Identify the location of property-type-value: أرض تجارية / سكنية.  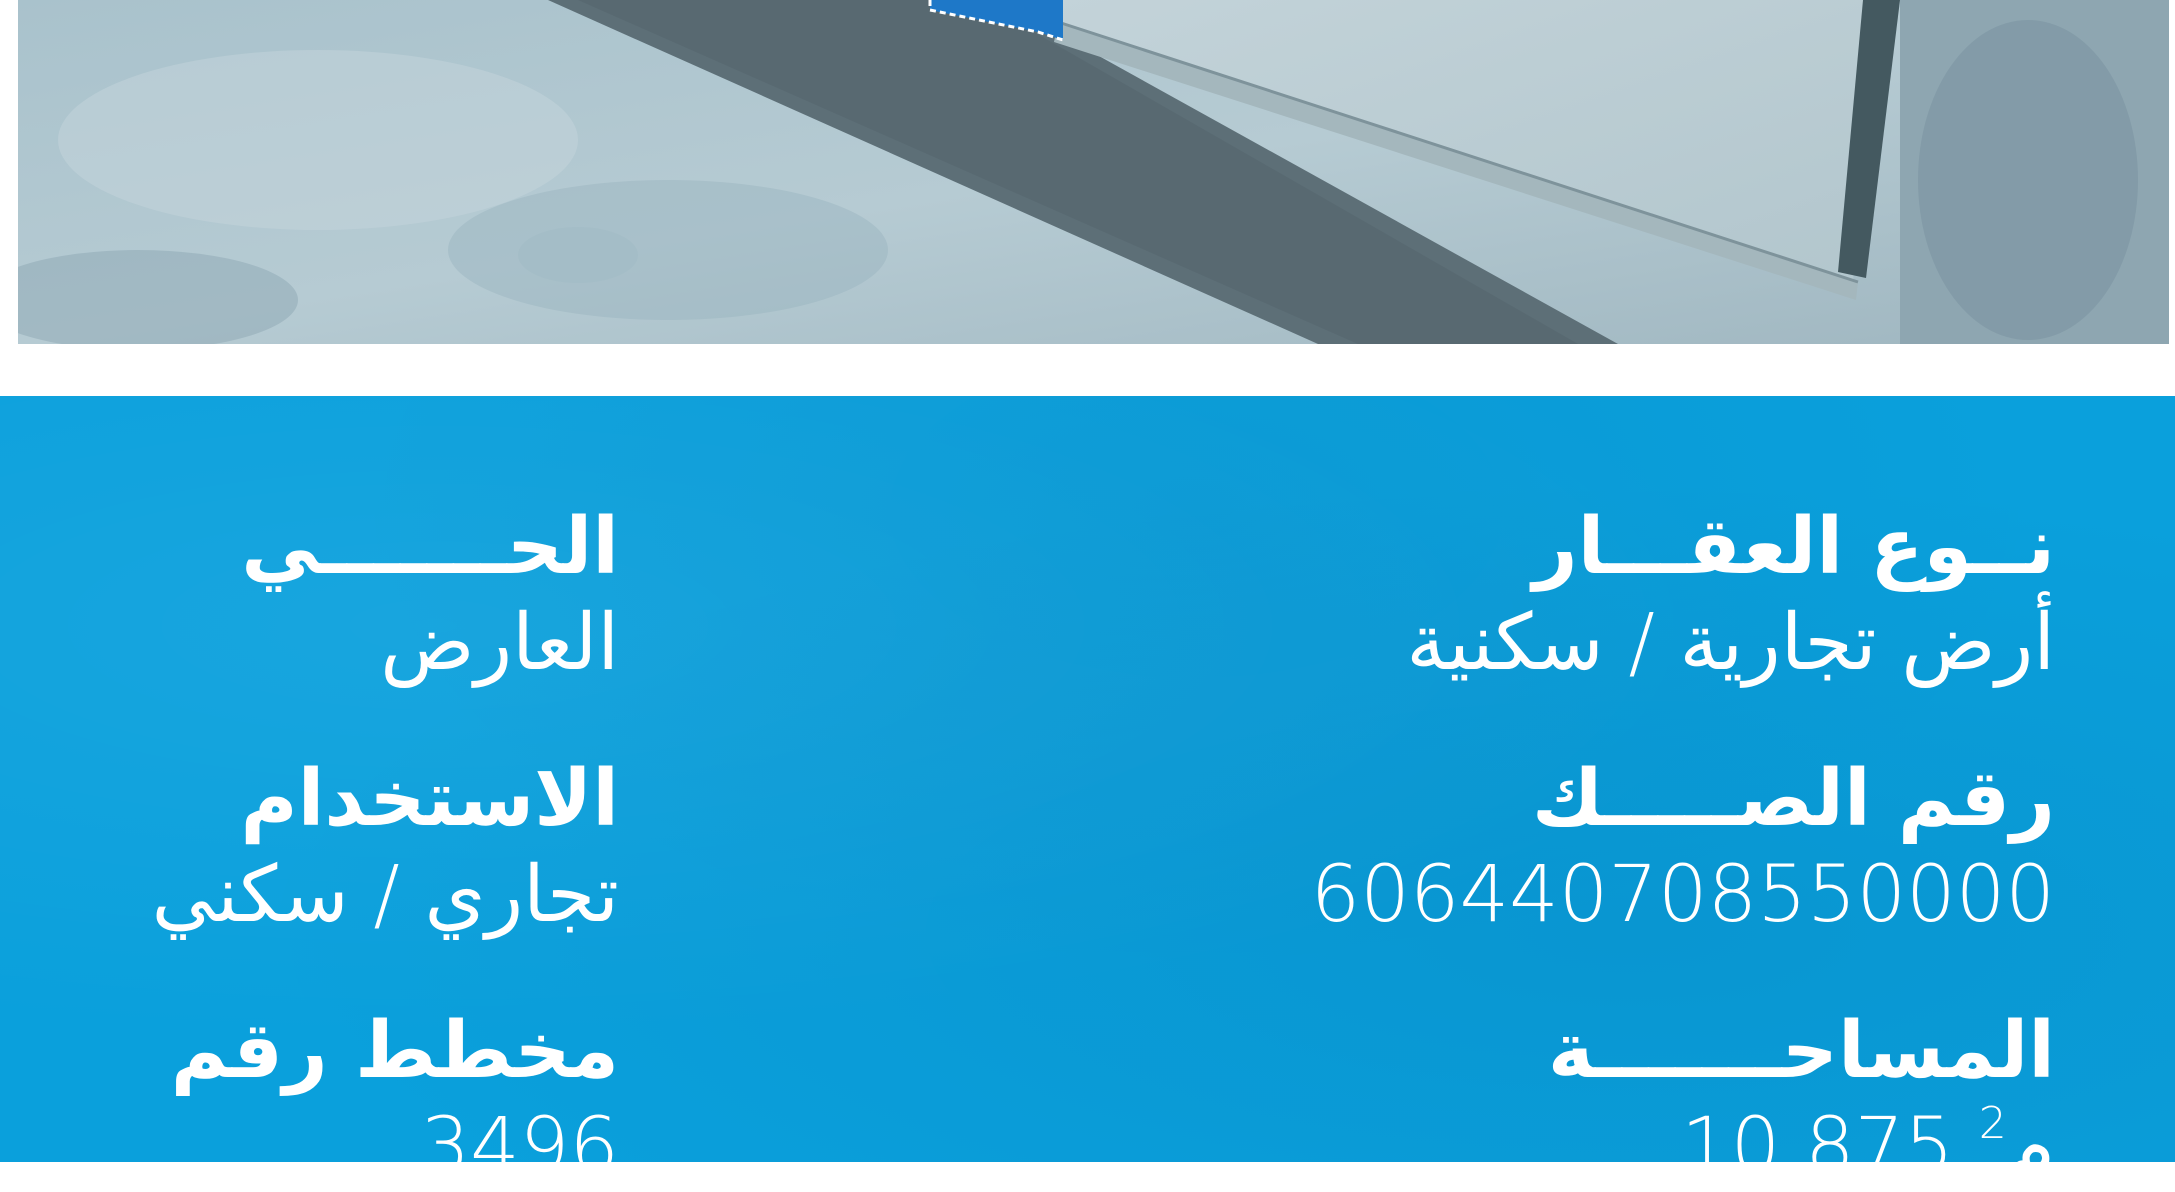
(1730, 643).